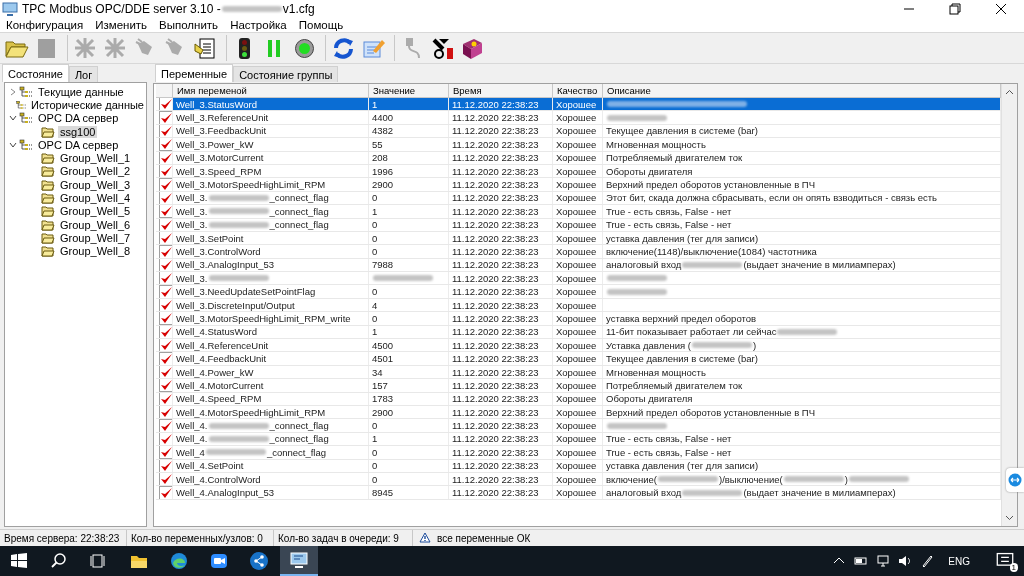 The height and width of the screenshot is (576, 1024). What do you see at coordinates (81, 91) in the screenshot?
I see `tree-item: Текущие данные` at bounding box center [81, 91].